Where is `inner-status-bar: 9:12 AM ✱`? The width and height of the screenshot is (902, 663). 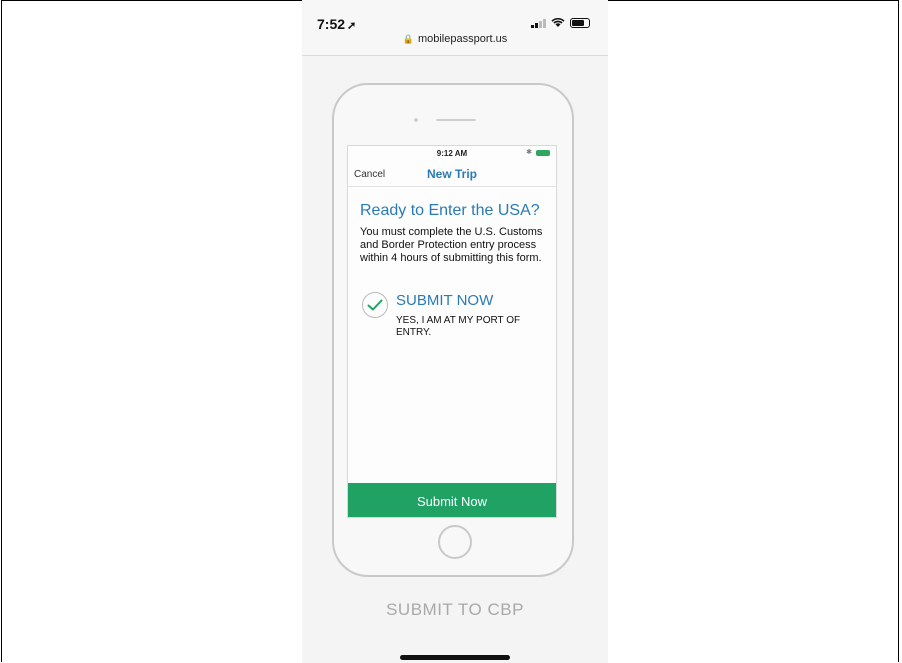
inner-status-bar: 9:12 AM ✱ is located at coordinates (452, 153).